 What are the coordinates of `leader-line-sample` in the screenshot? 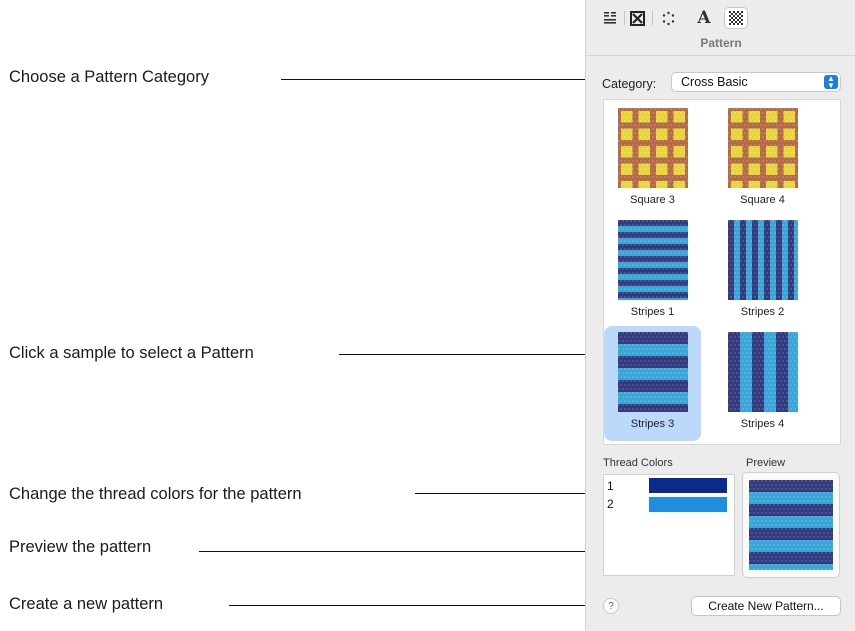 It's located at (469, 354).